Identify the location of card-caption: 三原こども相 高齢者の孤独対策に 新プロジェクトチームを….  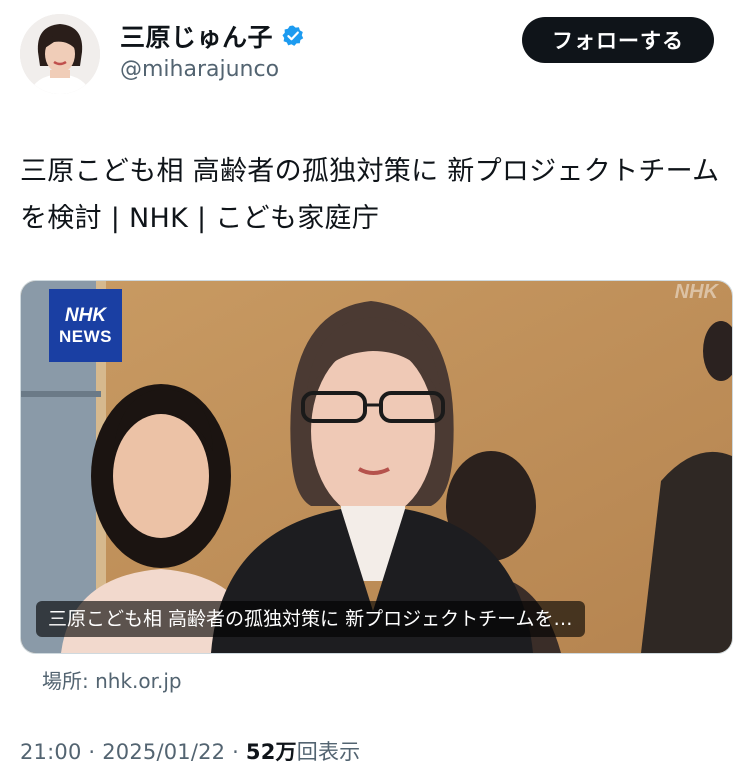
(310, 619).